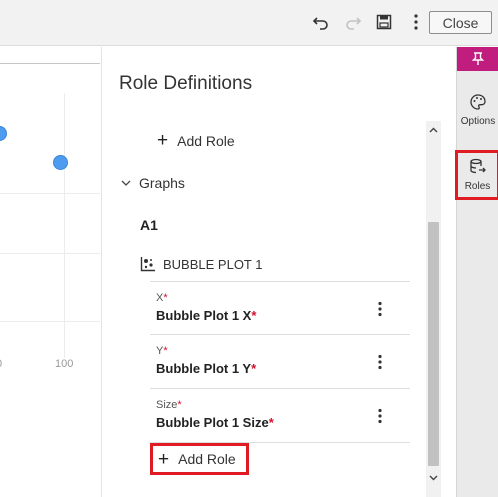 The width and height of the screenshot is (498, 497). I want to click on palette-icon, so click(478, 102).